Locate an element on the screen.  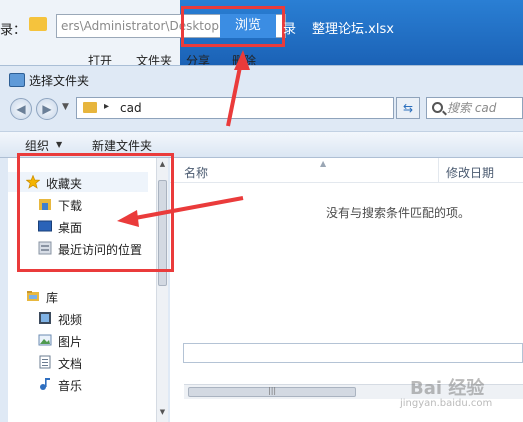
nav-item-pictures: 图片 is located at coordinates (78, 340).